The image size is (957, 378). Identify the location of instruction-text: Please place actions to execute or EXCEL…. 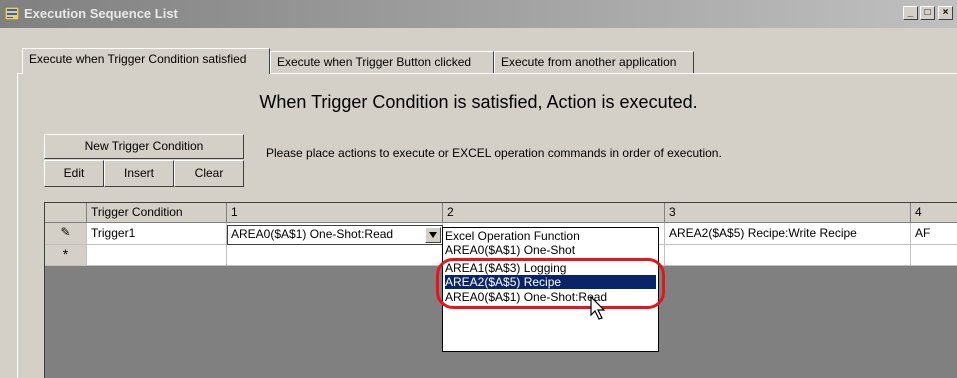
(494, 153).